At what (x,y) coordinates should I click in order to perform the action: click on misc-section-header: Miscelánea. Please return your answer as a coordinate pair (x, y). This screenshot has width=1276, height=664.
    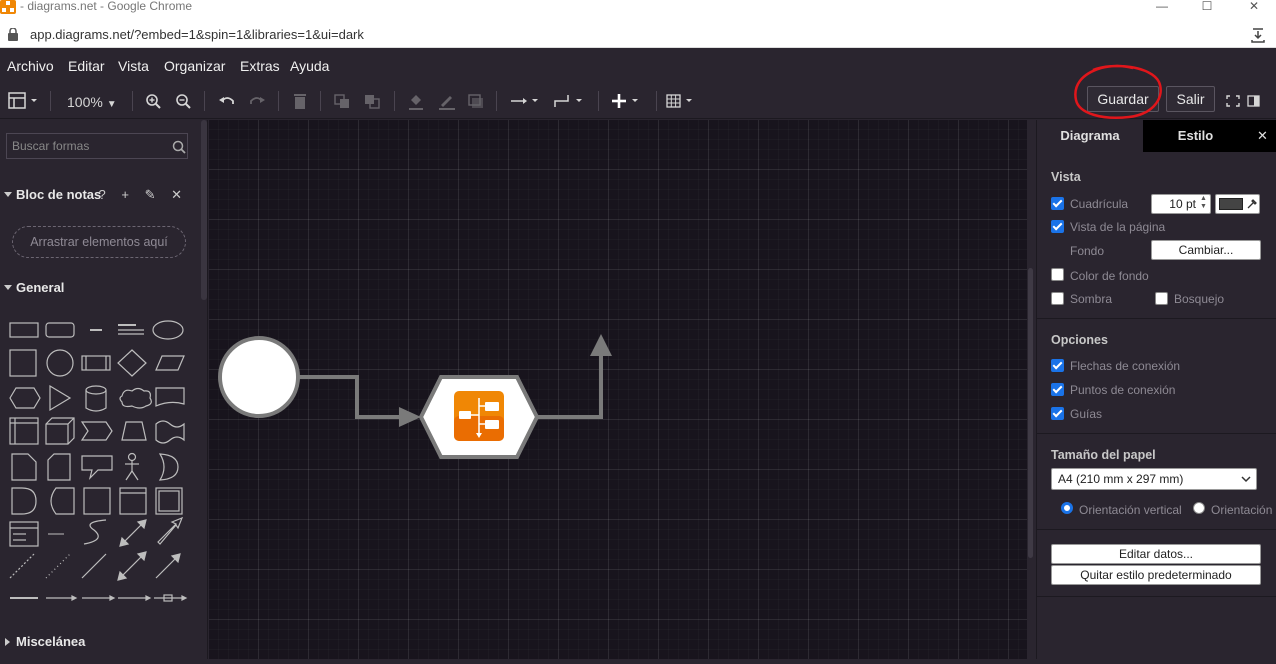
    Looking at the image, I should click on (100, 643).